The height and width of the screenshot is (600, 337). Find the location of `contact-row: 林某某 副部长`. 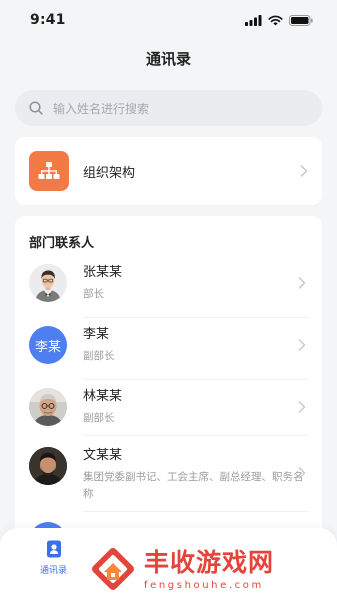

contact-row: 林某某 副部长 is located at coordinates (168, 407).